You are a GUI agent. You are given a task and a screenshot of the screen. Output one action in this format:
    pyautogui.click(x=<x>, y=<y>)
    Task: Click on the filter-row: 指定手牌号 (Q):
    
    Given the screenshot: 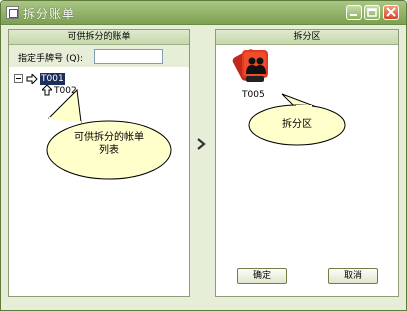 What is the action you would take?
    pyautogui.click(x=99, y=56)
    